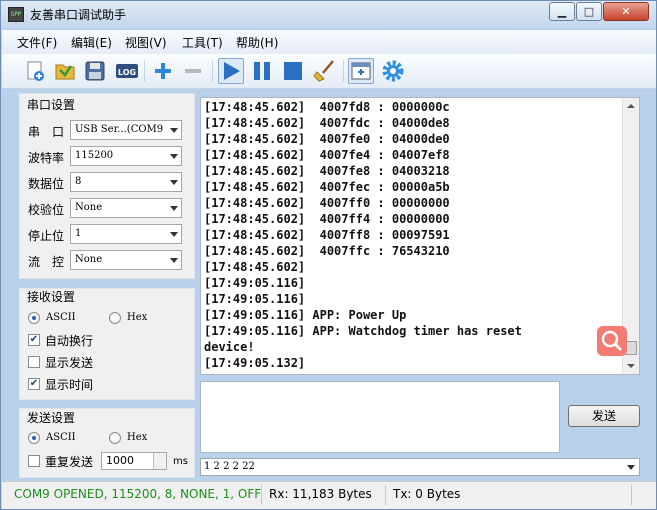 The image size is (657, 510). What do you see at coordinates (46, 262) in the screenshot?
I see `flow-label: 流 控` at bounding box center [46, 262].